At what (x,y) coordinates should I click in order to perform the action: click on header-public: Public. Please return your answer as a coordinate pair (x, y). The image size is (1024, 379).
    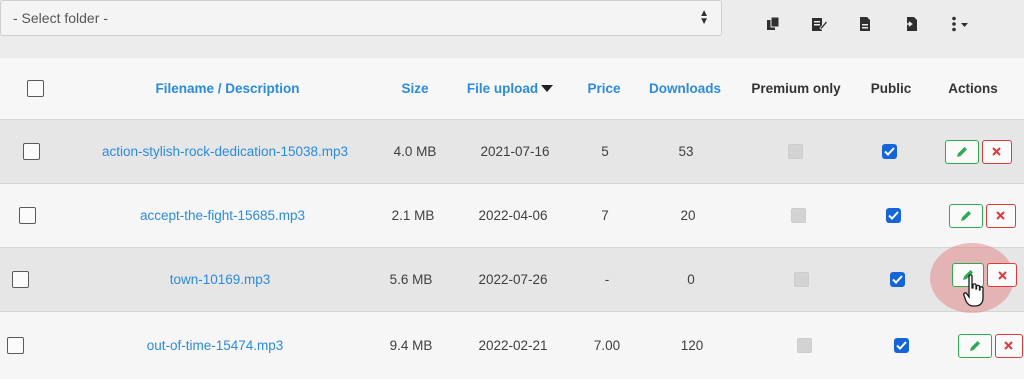
    Looking at the image, I should click on (891, 88).